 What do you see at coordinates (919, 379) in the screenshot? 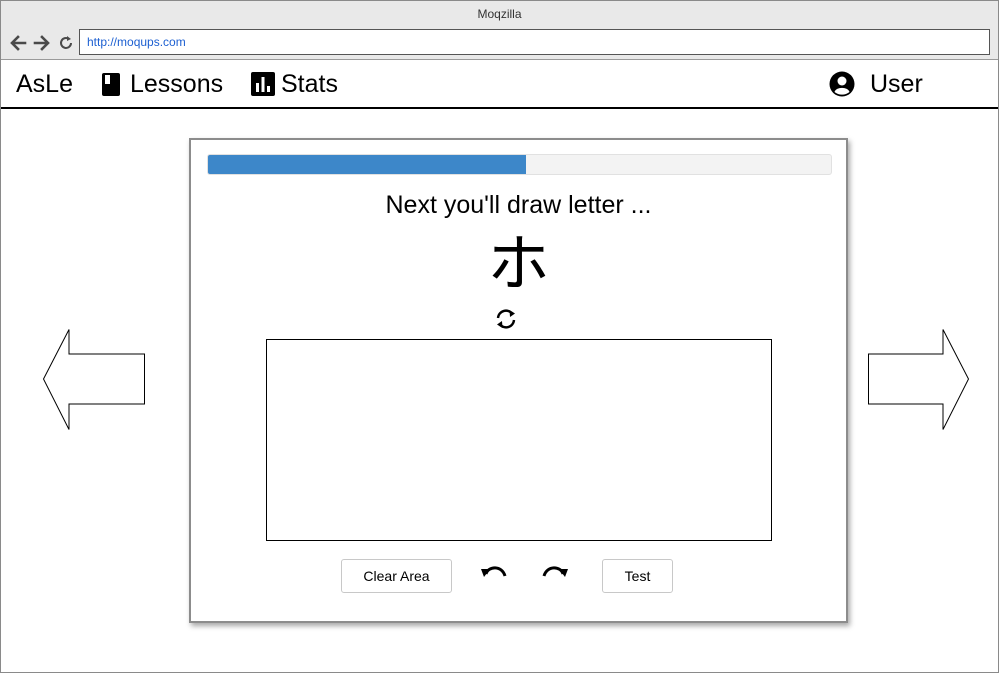
I see `arrow-right-outline-icon` at bounding box center [919, 379].